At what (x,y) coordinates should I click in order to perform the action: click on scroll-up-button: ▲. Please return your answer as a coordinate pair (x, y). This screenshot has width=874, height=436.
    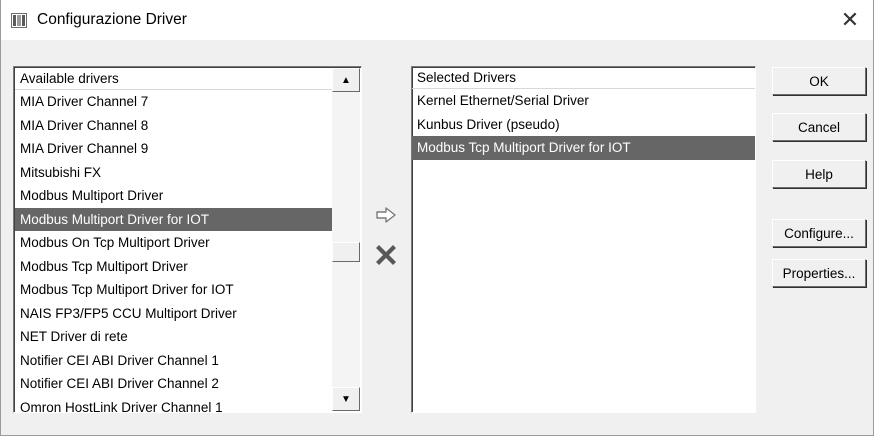
    Looking at the image, I should click on (346, 80).